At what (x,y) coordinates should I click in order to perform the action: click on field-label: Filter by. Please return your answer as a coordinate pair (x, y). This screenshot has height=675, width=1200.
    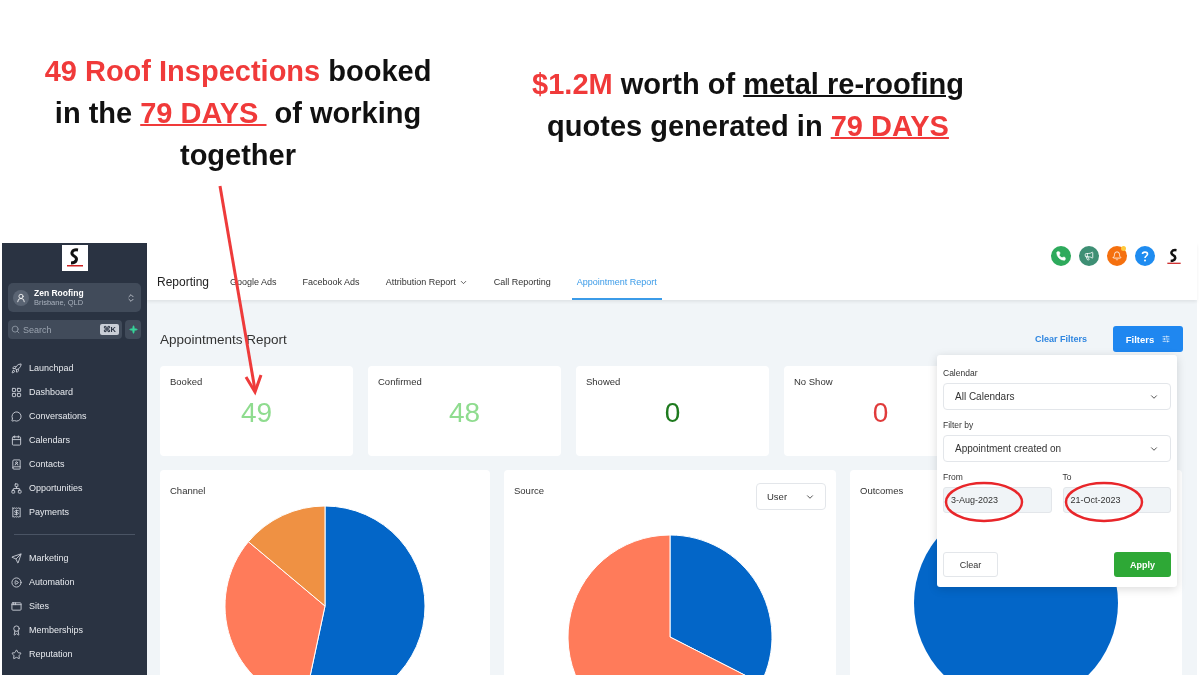
    Looking at the image, I should click on (959, 425).